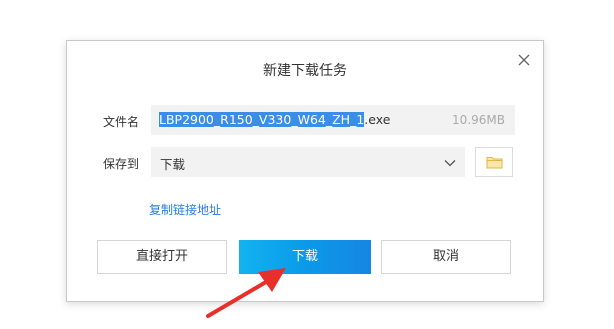  Describe the element at coordinates (246, 293) in the screenshot. I see `annotation-arrow` at that location.